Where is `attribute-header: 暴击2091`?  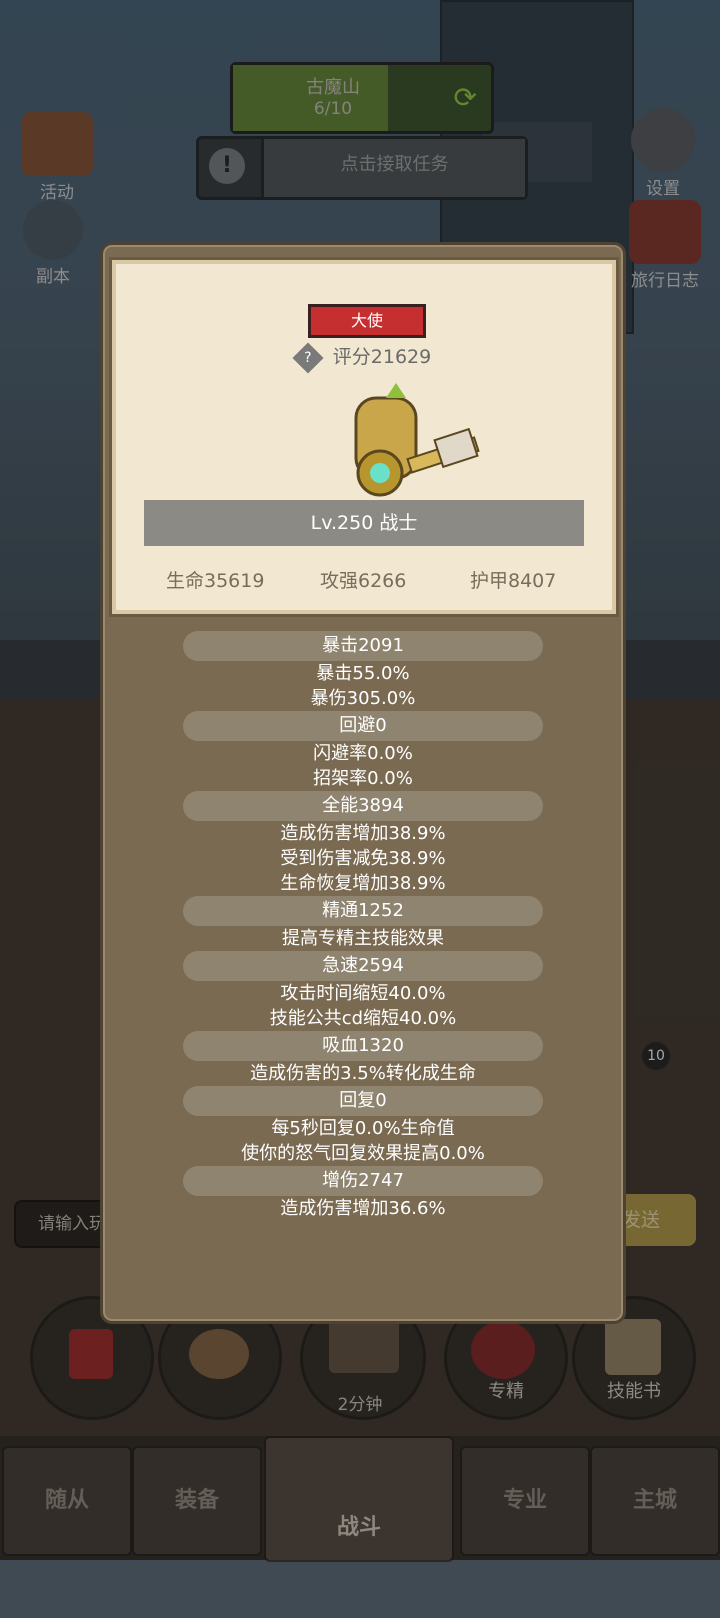
attribute-header: 暴击2091 is located at coordinates (363, 646).